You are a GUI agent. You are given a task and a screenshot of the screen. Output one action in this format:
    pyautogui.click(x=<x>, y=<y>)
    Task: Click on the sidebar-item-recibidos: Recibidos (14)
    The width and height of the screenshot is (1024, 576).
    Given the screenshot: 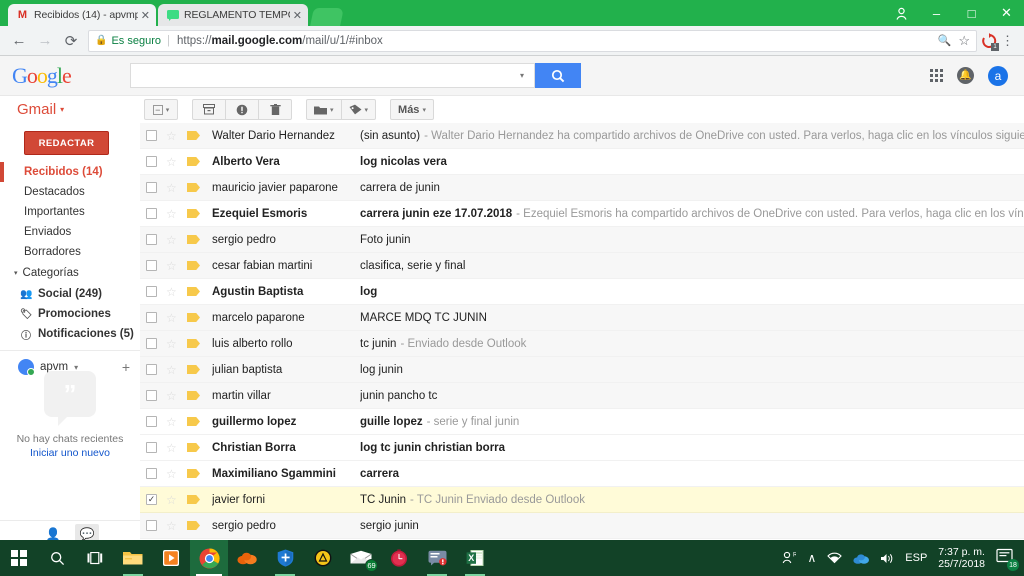 What is the action you would take?
    pyautogui.click(x=70, y=172)
    